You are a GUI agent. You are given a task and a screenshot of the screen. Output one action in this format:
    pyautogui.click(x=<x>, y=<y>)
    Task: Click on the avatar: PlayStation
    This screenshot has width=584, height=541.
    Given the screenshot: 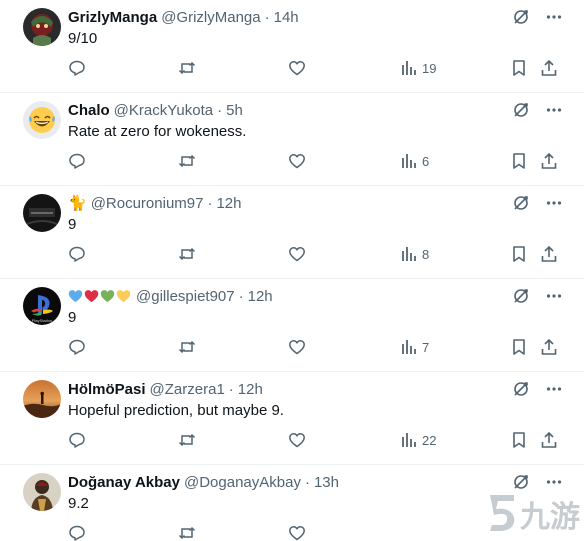 What is the action you would take?
    pyautogui.click(x=42, y=306)
    